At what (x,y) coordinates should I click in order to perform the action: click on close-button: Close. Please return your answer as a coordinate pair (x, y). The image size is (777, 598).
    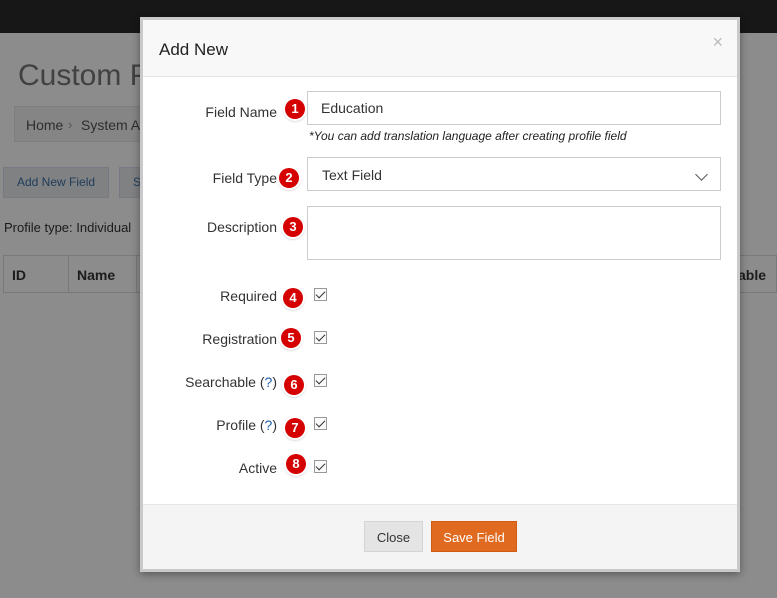
    Looking at the image, I should click on (393, 536).